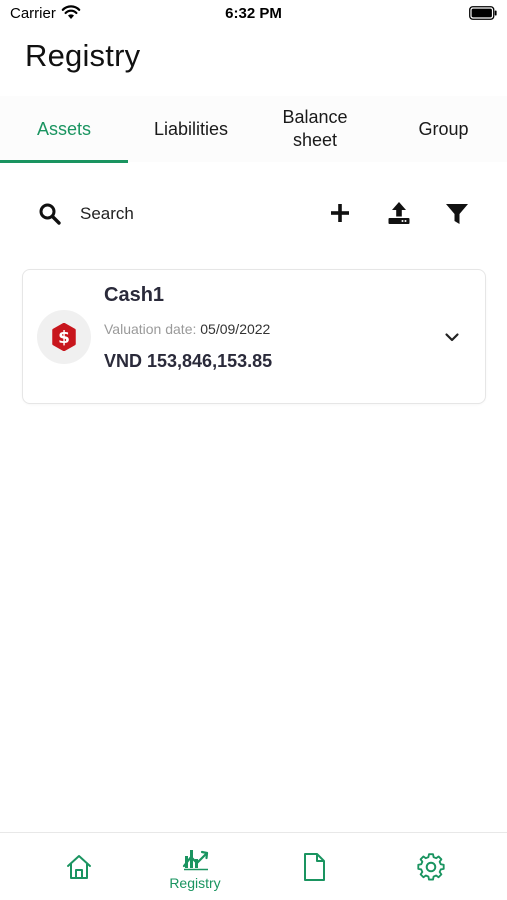 The image size is (507, 900). What do you see at coordinates (107, 214) in the screenshot?
I see `search-input: Search` at bounding box center [107, 214].